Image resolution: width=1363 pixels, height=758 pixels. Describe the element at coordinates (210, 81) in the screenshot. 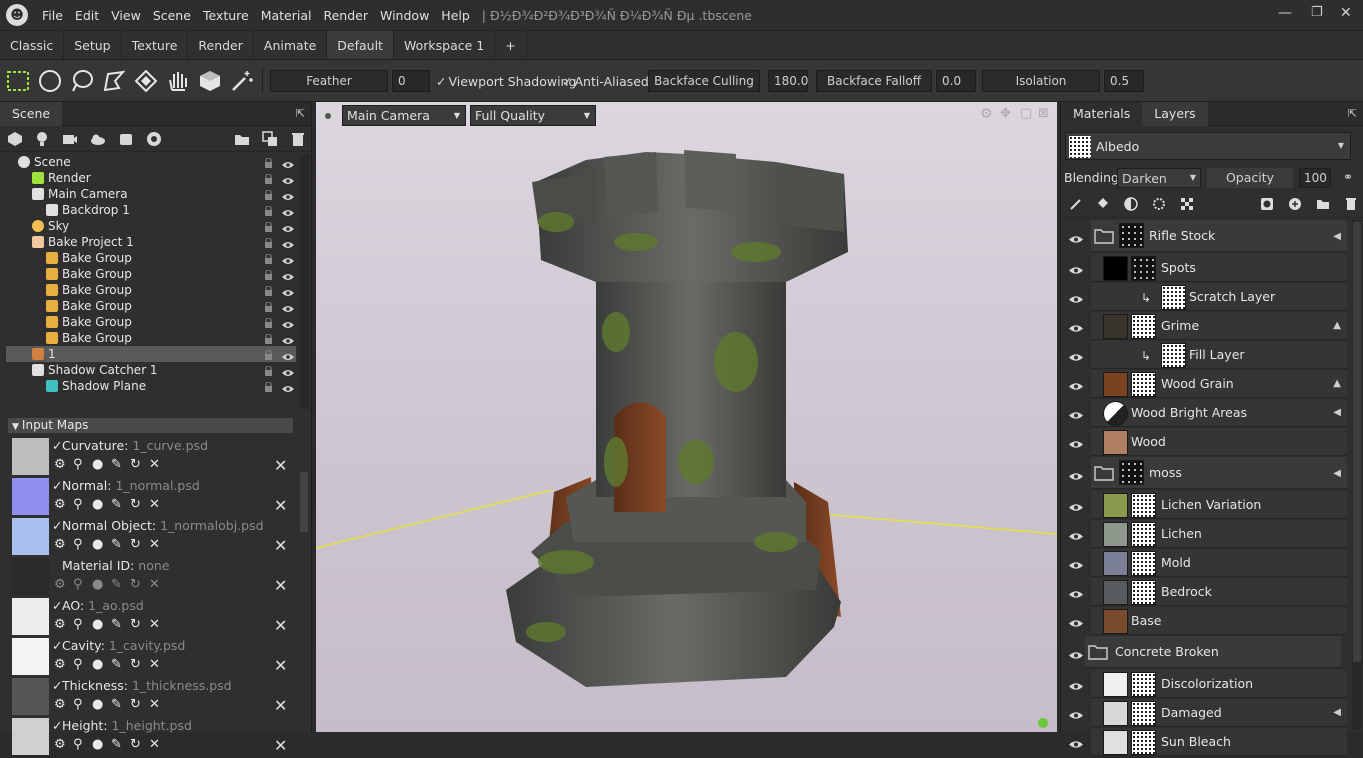

I see `object-select-icon` at that location.